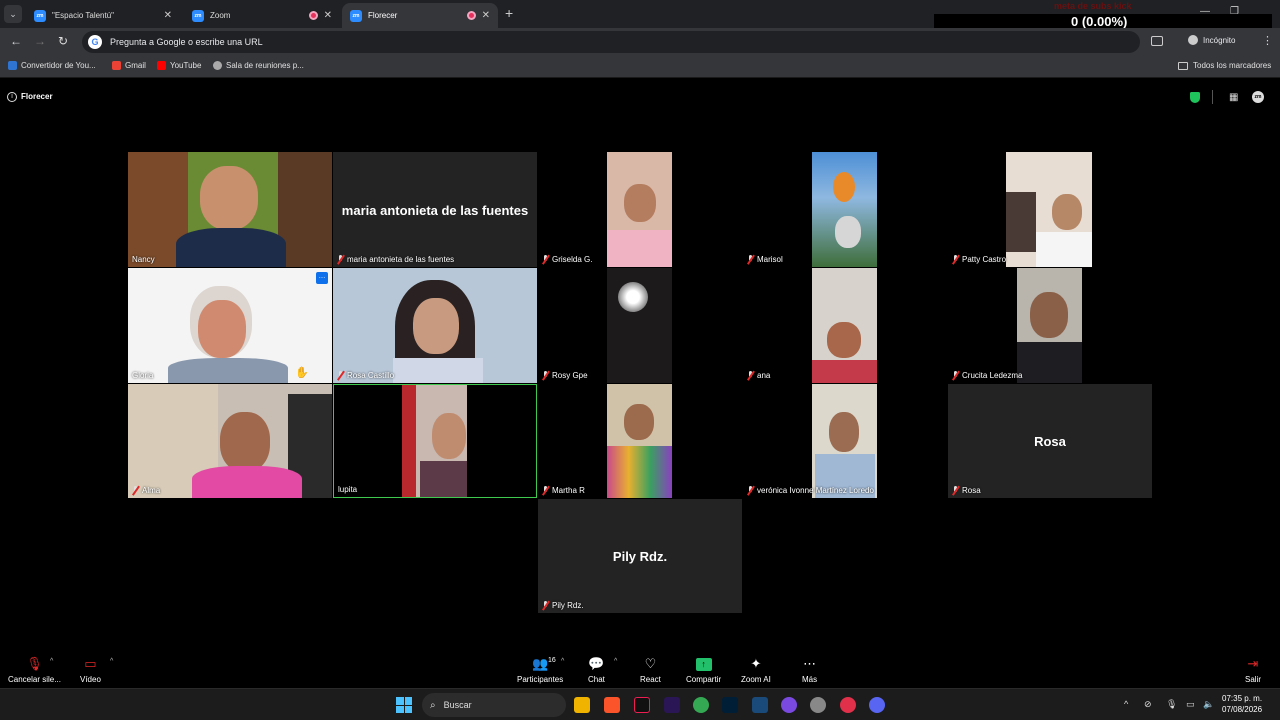 The image size is (1280, 720). Describe the element at coordinates (642, 705) in the screenshot. I see `tiktok-icon` at that location.